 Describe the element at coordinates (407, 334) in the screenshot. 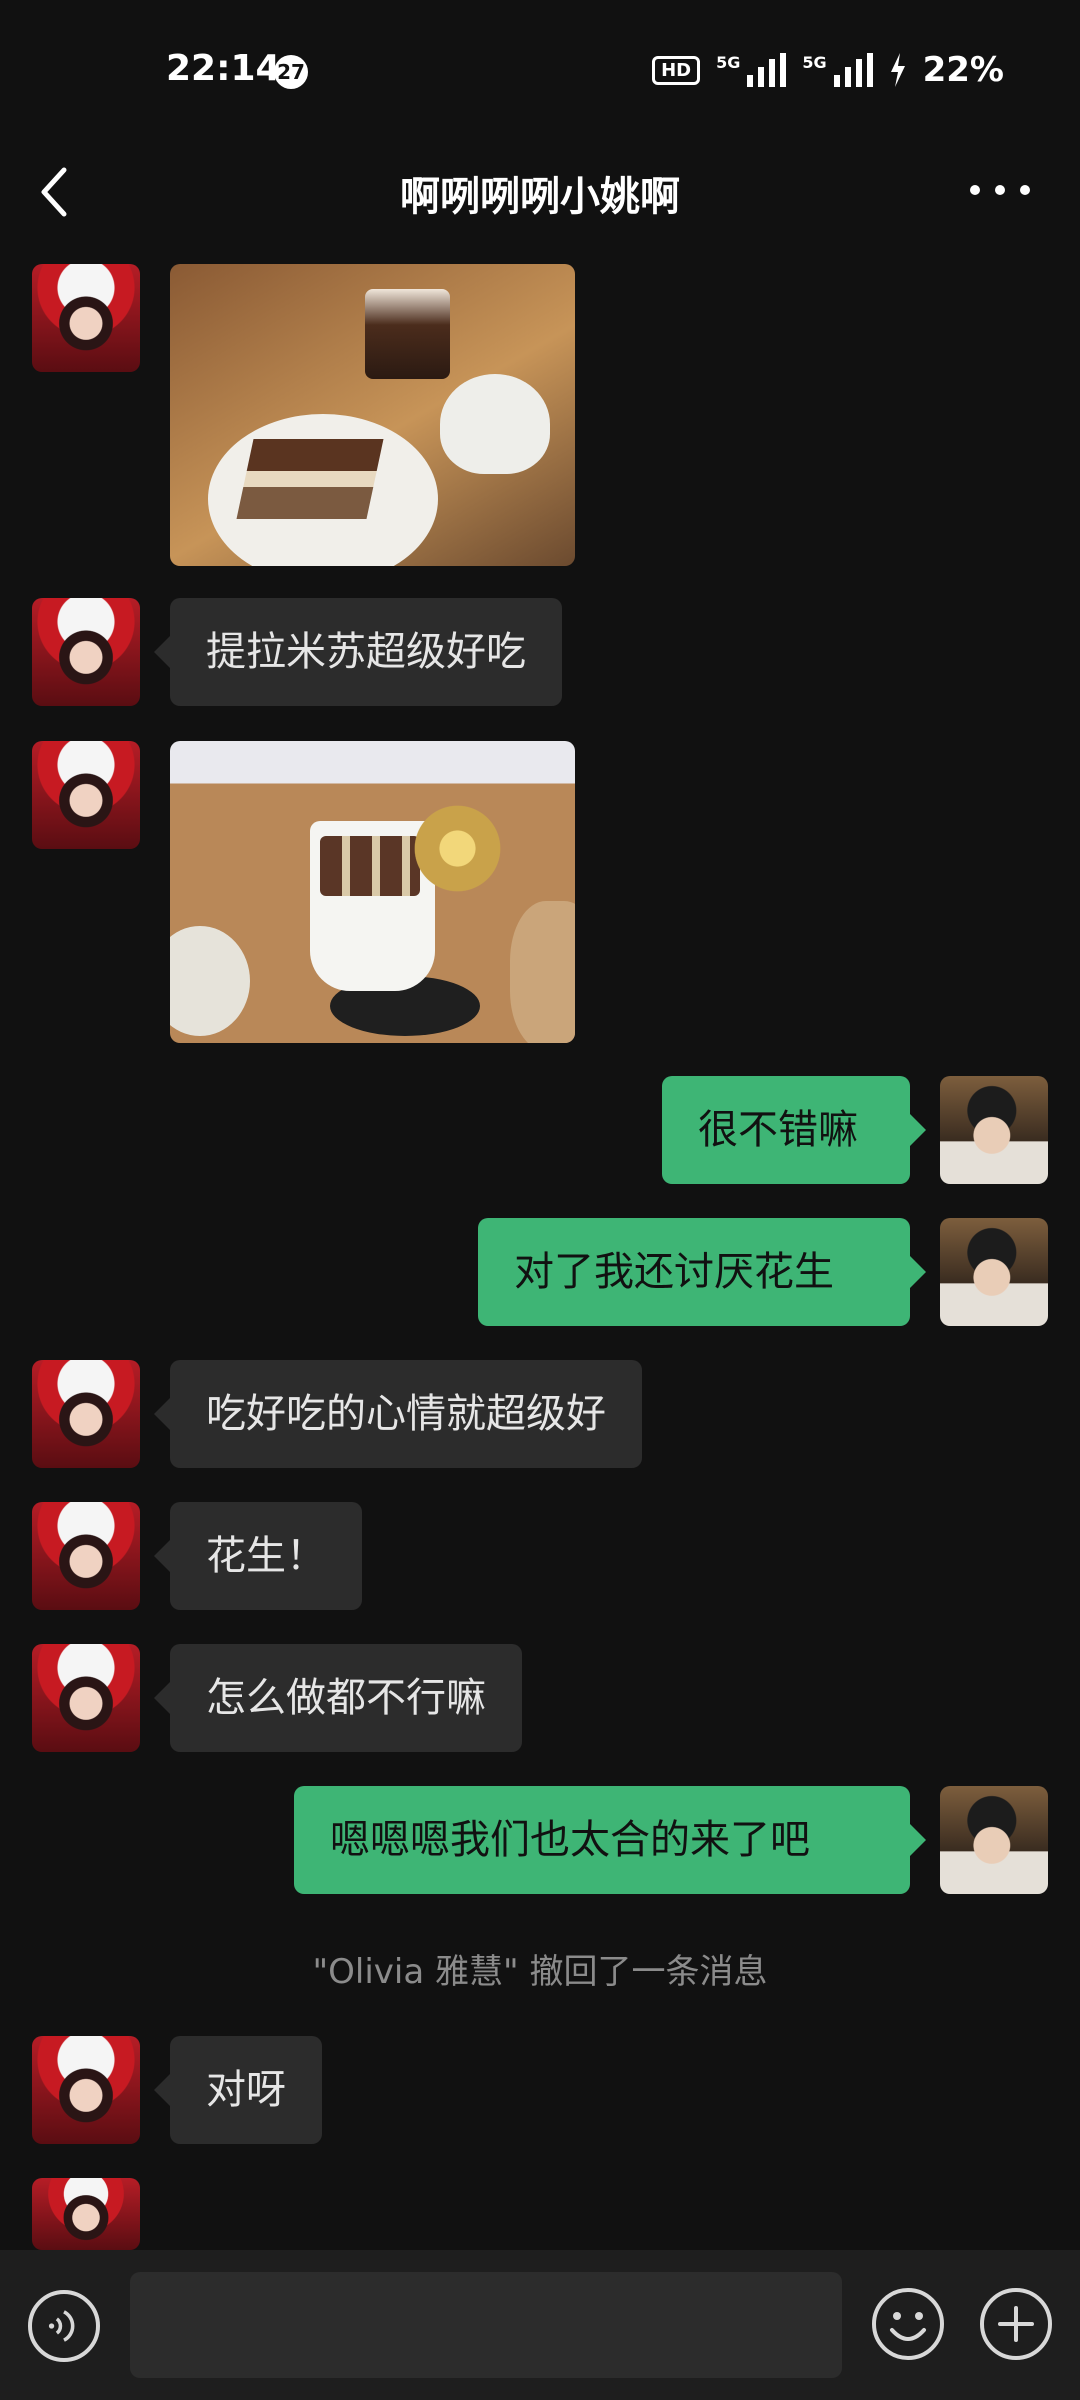

I see `photo-drink` at that location.